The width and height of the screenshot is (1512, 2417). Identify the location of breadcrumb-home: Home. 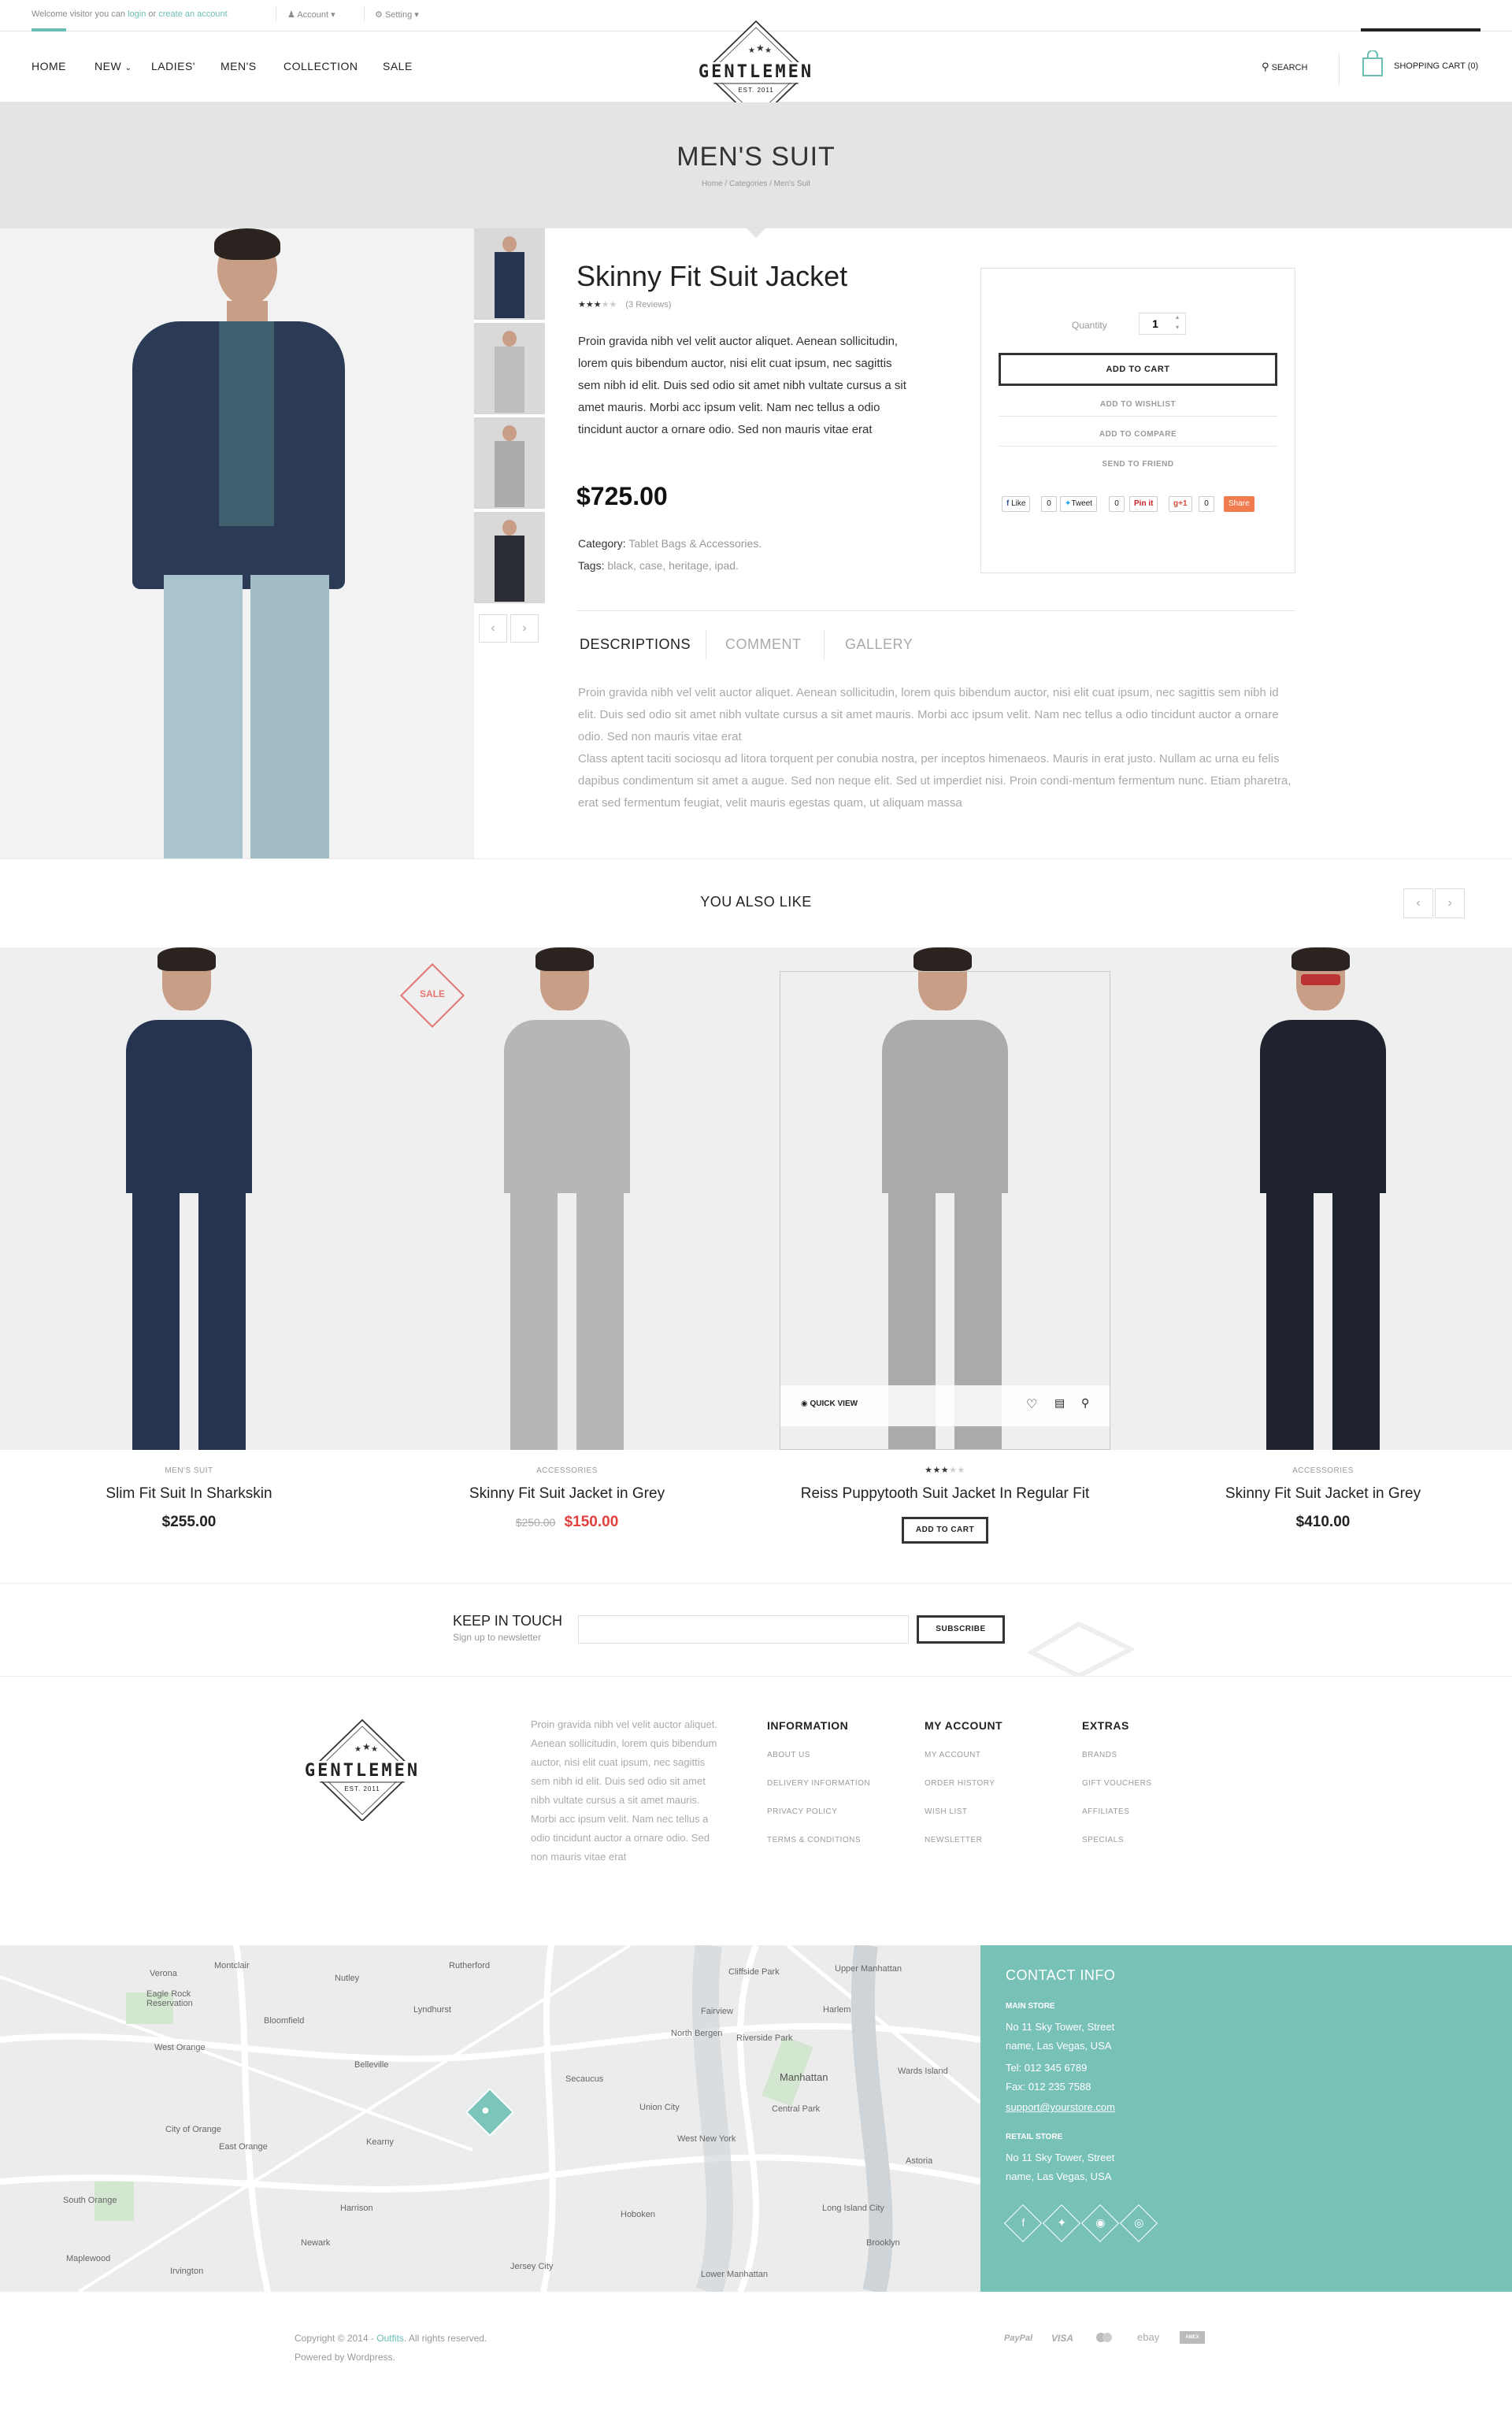
(712, 184).